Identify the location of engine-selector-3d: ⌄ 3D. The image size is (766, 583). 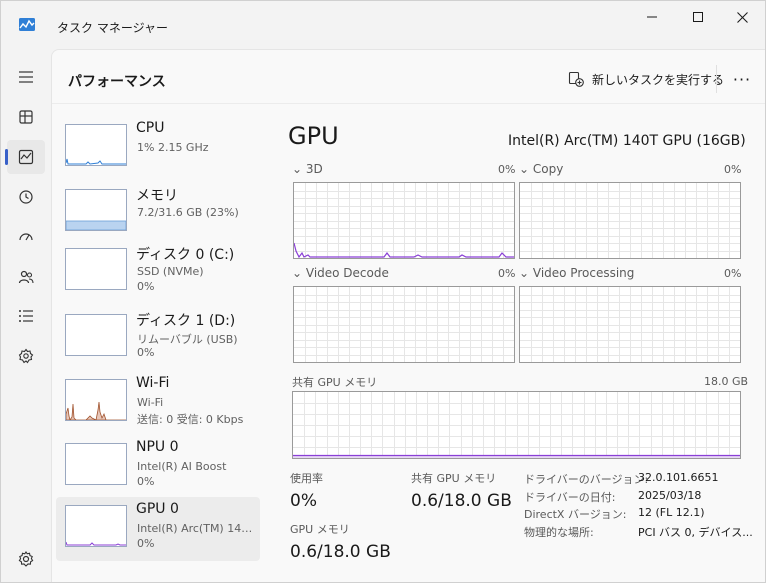
(307, 169).